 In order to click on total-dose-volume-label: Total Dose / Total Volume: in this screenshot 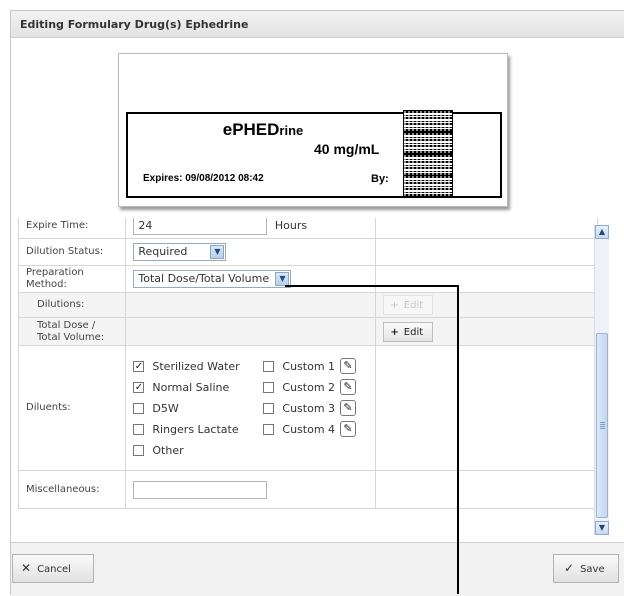, I will do `click(72, 331)`.